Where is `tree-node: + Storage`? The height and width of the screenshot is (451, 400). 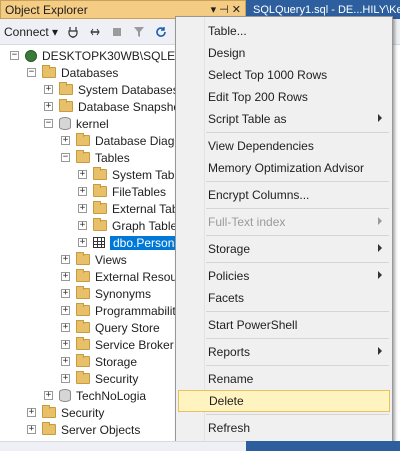 tree-node: + Storage is located at coordinates (99, 361).